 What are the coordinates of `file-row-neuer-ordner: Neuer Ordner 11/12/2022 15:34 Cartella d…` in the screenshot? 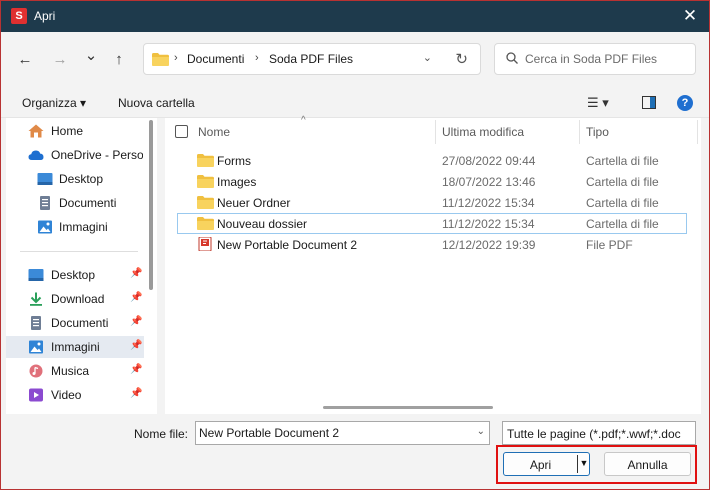 It's located at (432, 202).